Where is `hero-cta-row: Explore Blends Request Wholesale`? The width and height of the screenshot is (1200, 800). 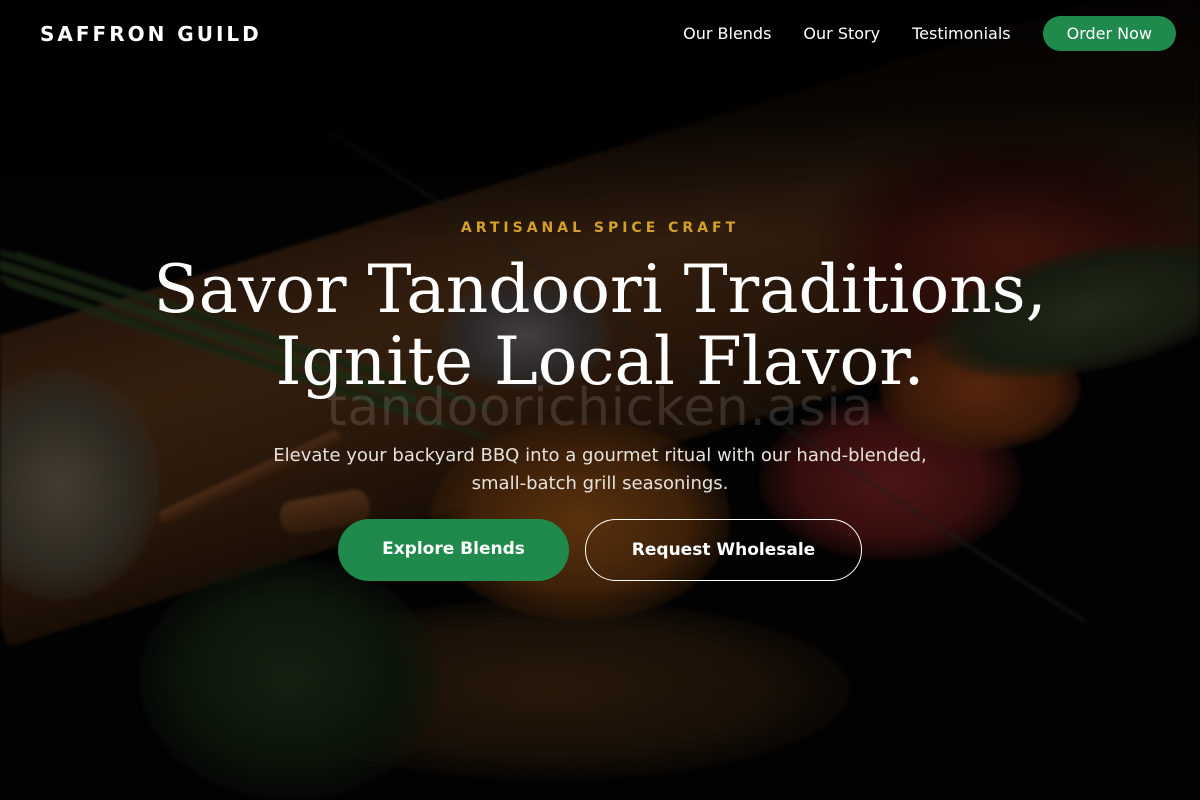 hero-cta-row: Explore Blends Request Wholesale is located at coordinates (600, 550).